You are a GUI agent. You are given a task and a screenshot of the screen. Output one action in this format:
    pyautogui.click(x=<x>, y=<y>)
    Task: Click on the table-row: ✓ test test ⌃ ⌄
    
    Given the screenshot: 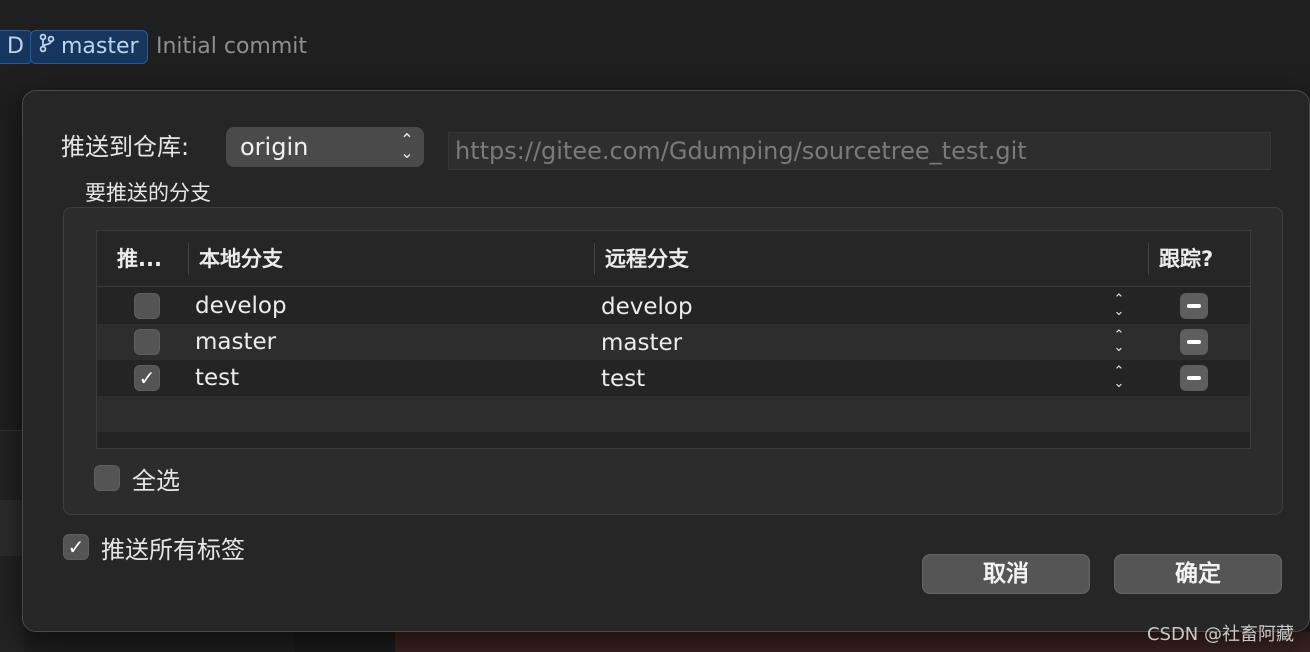 What is the action you would take?
    pyautogui.click(x=673, y=378)
    